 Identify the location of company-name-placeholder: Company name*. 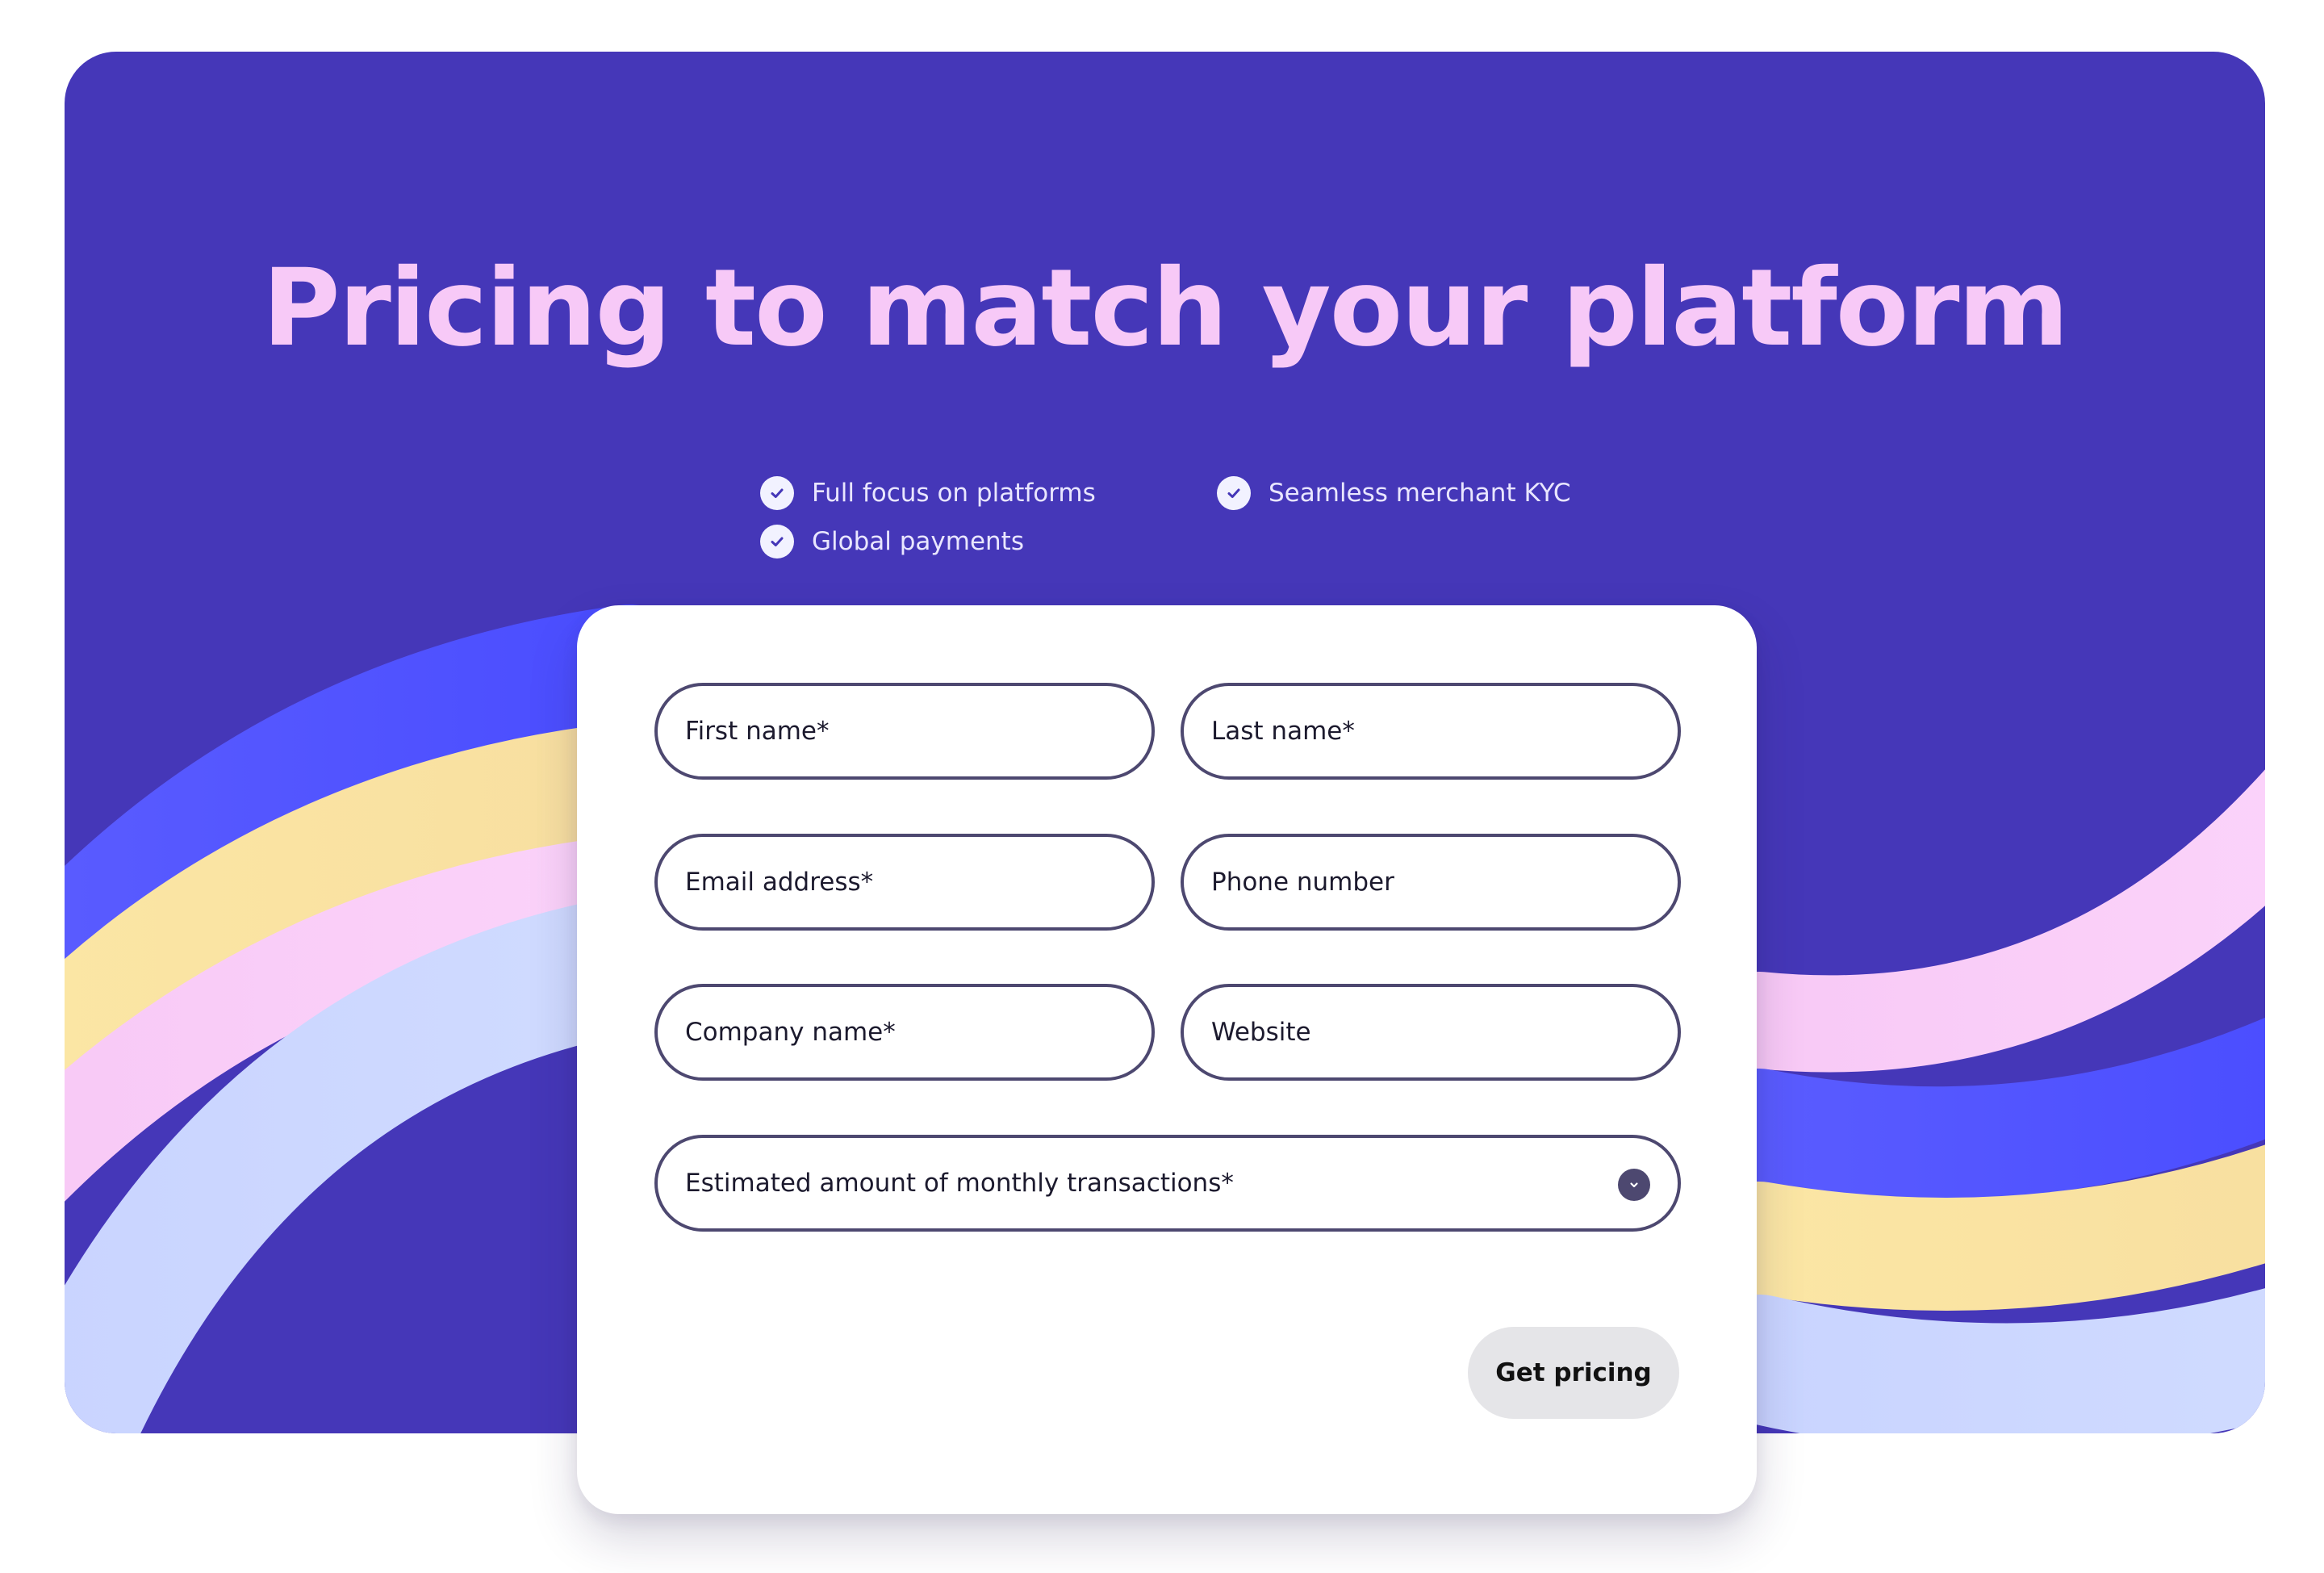
(790, 1032).